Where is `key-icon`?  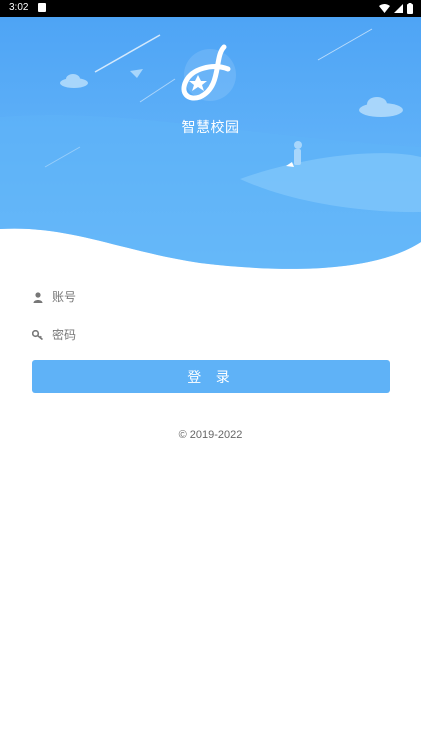 key-icon is located at coordinates (38, 335).